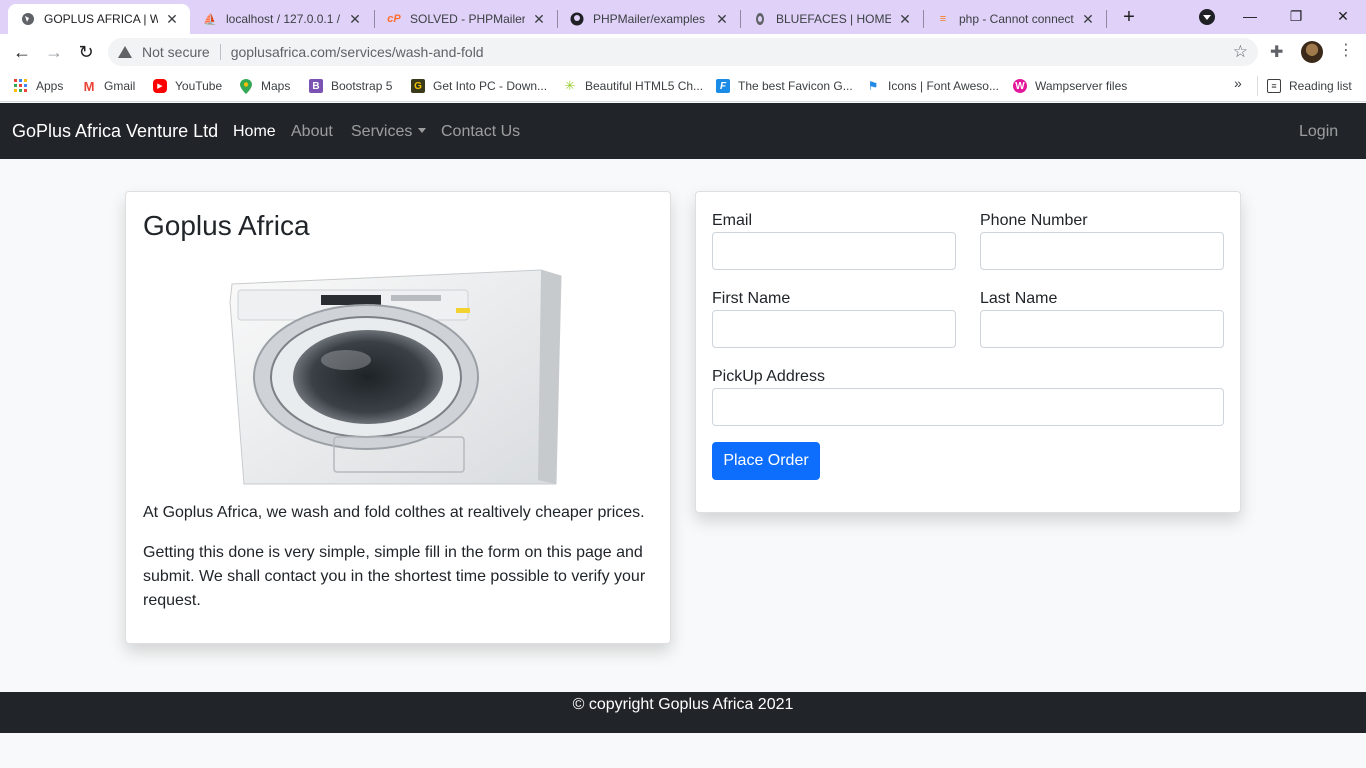 Image resolution: width=1366 pixels, height=768 pixels. Describe the element at coordinates (418, 86) in the screenshot. I see `getintopc-icon: G` at that location.